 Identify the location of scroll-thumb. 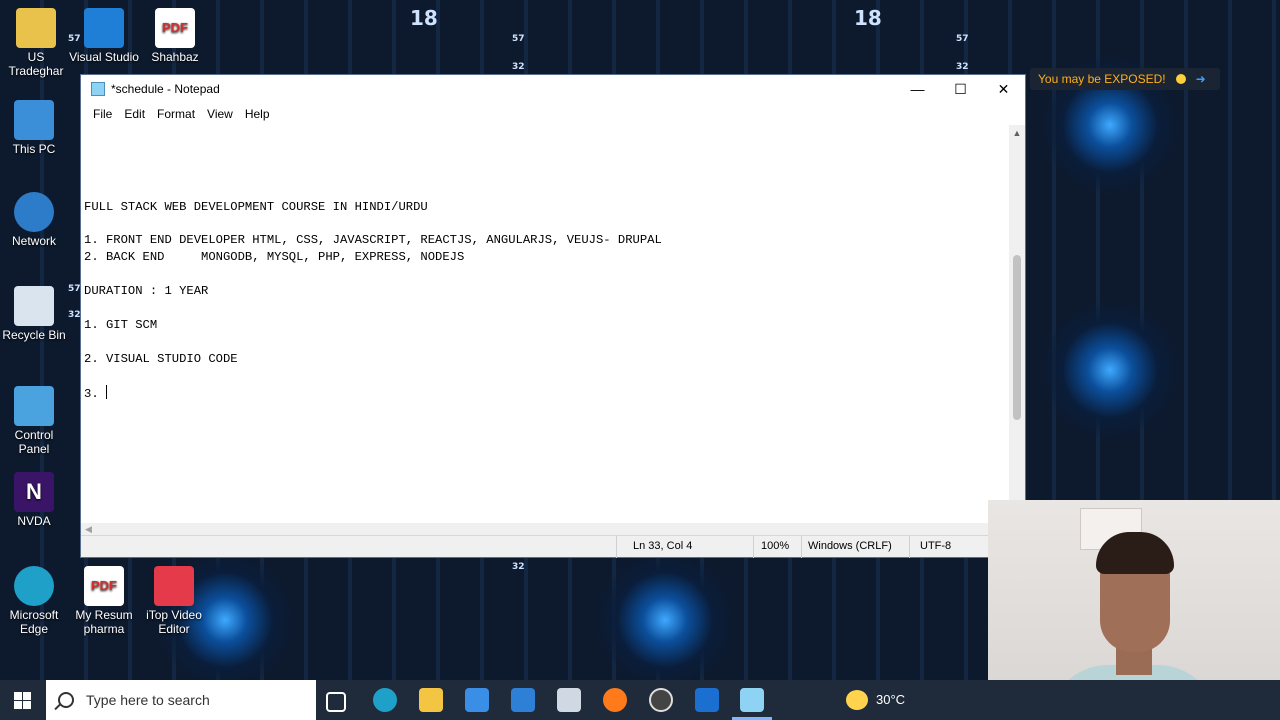
(1017, 337).